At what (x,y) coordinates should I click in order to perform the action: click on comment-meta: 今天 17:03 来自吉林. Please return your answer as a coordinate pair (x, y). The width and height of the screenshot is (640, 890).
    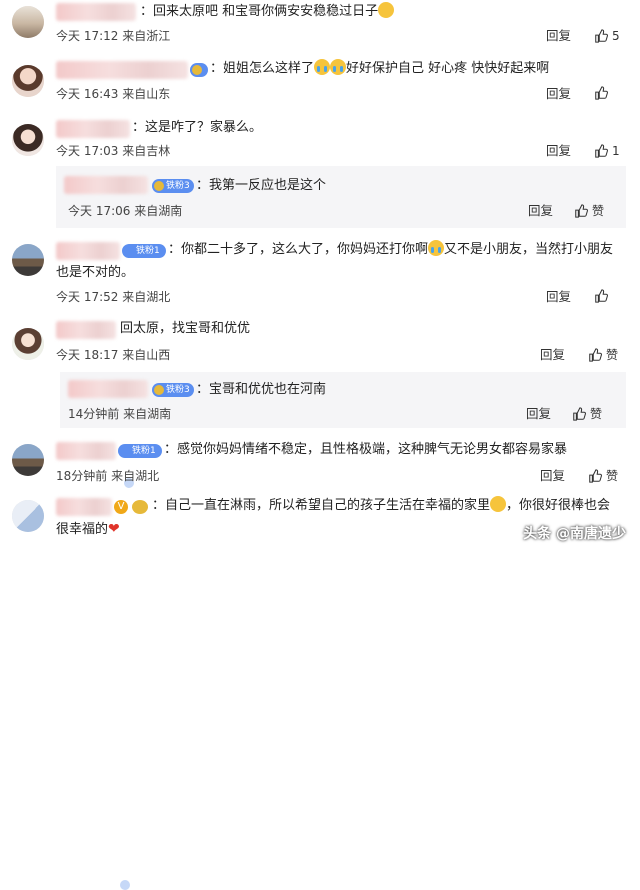
    Looking at the image, I should click on (113, 151).